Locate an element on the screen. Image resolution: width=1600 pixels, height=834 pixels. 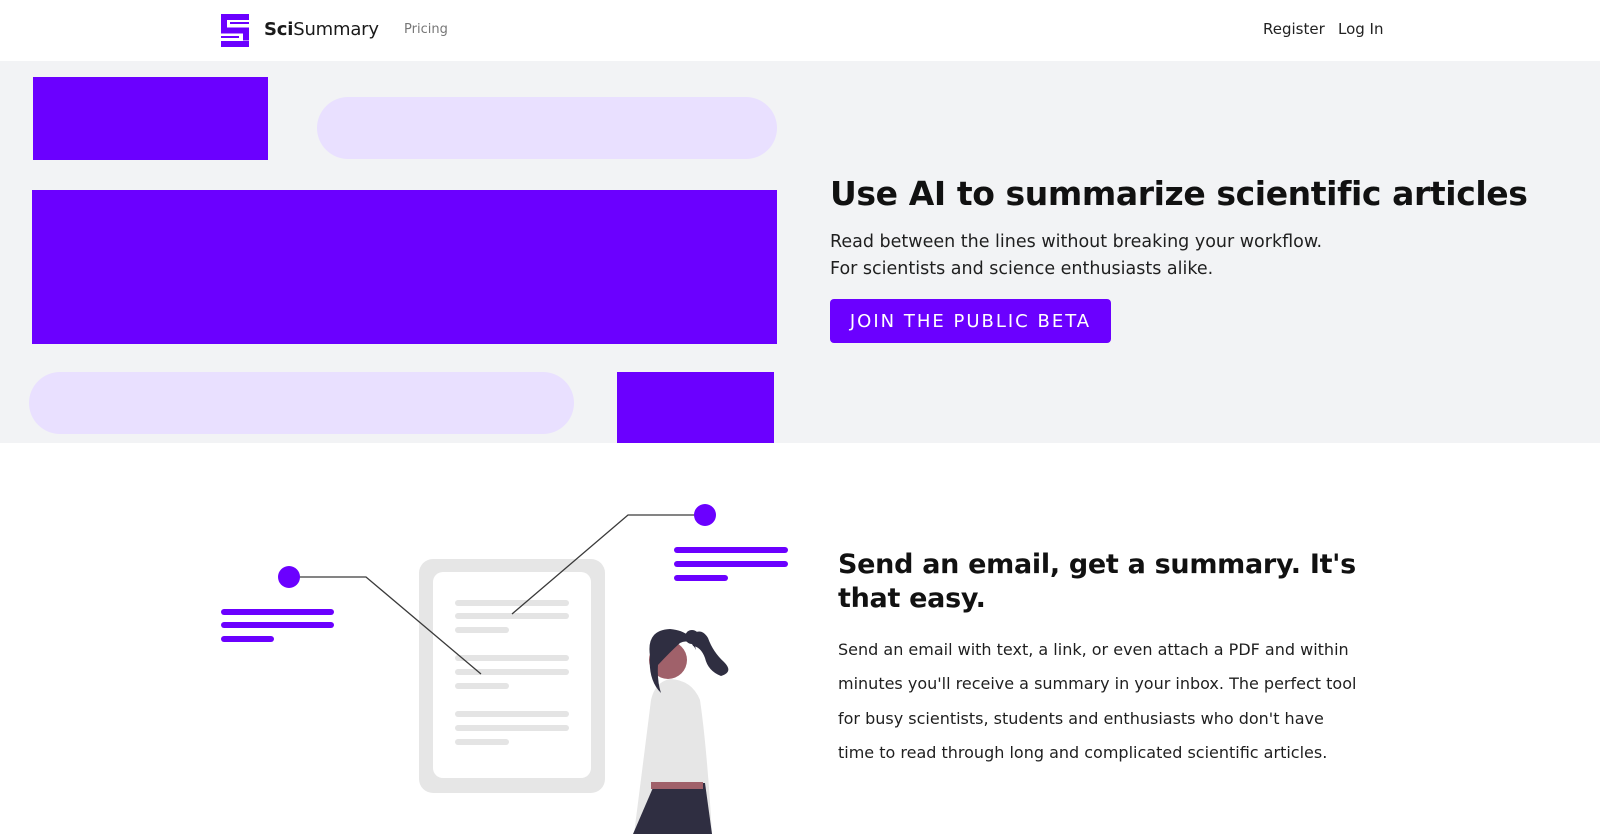
decor-block-wide is located at coordinates (404, 267).